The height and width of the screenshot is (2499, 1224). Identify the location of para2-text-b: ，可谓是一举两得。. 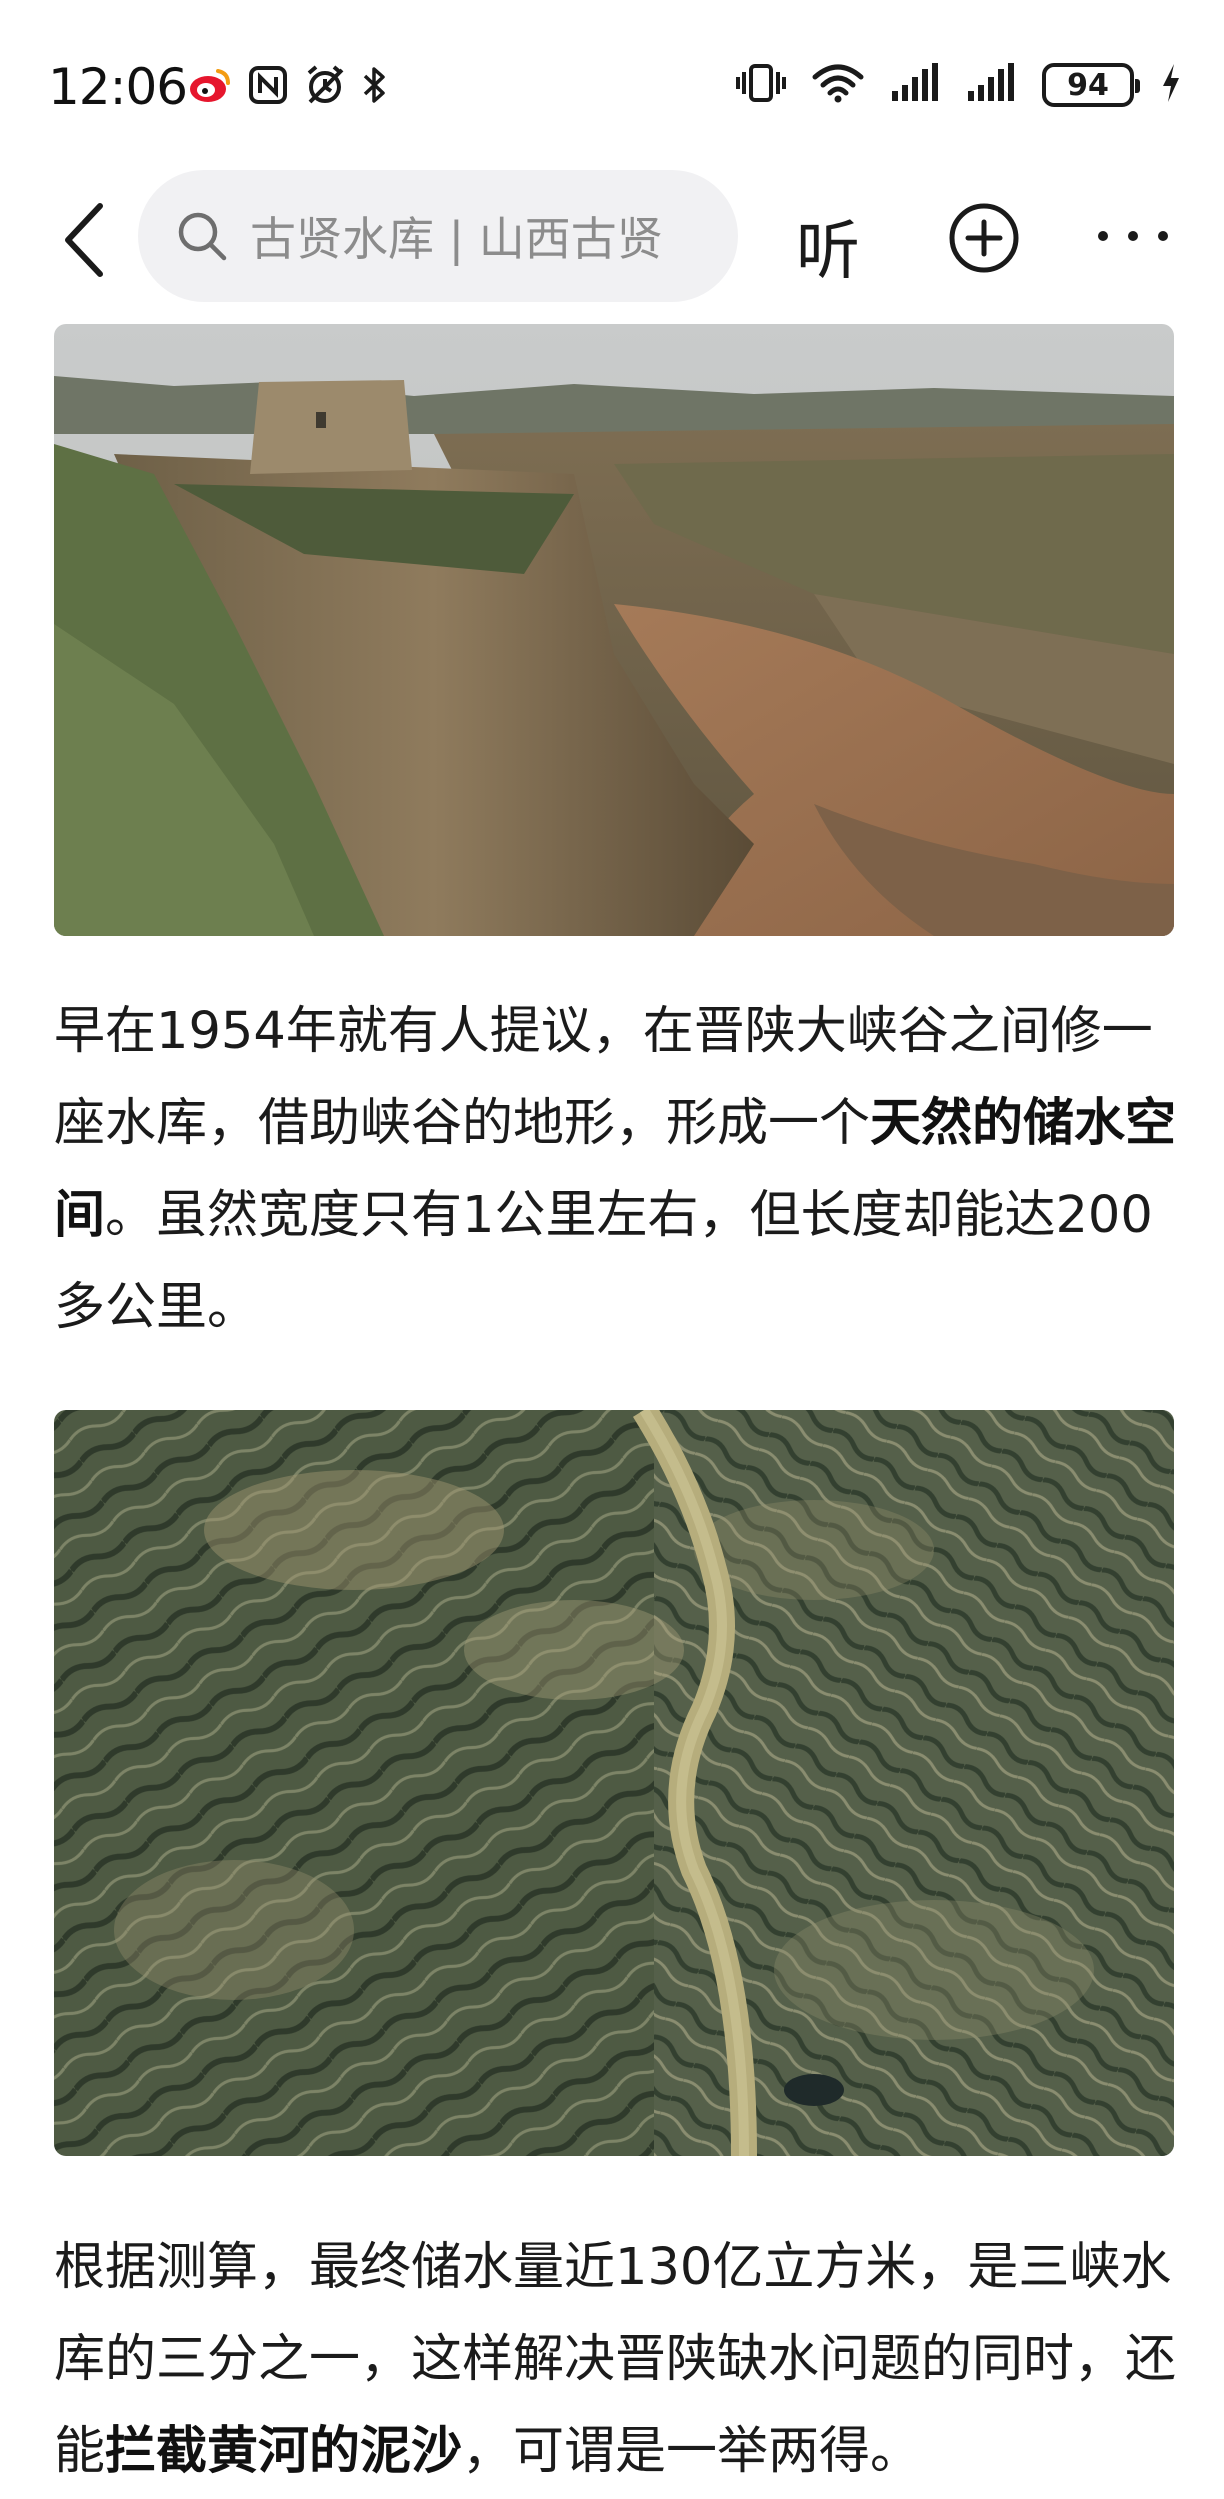
(692, 2451).